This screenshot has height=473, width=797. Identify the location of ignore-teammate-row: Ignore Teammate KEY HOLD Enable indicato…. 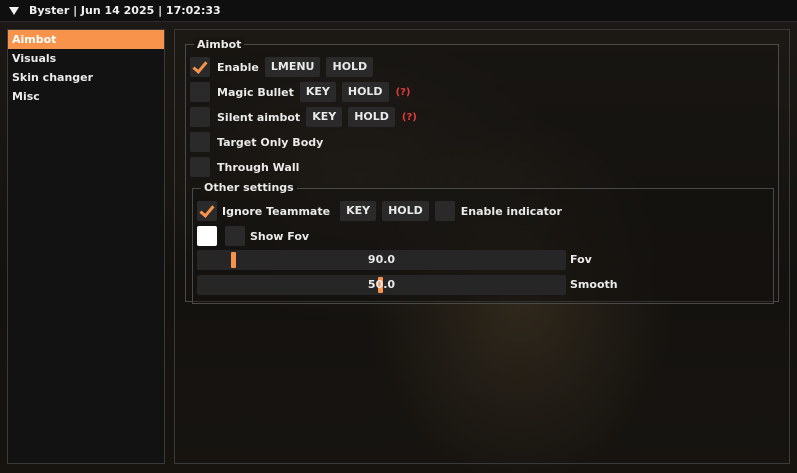
(379, 211).